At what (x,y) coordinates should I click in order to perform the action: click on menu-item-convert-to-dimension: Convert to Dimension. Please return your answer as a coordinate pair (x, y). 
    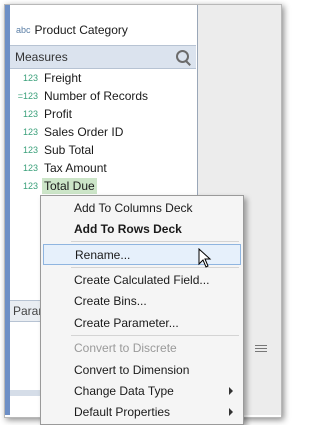
    Looking at the image, I should click on (142, 369).